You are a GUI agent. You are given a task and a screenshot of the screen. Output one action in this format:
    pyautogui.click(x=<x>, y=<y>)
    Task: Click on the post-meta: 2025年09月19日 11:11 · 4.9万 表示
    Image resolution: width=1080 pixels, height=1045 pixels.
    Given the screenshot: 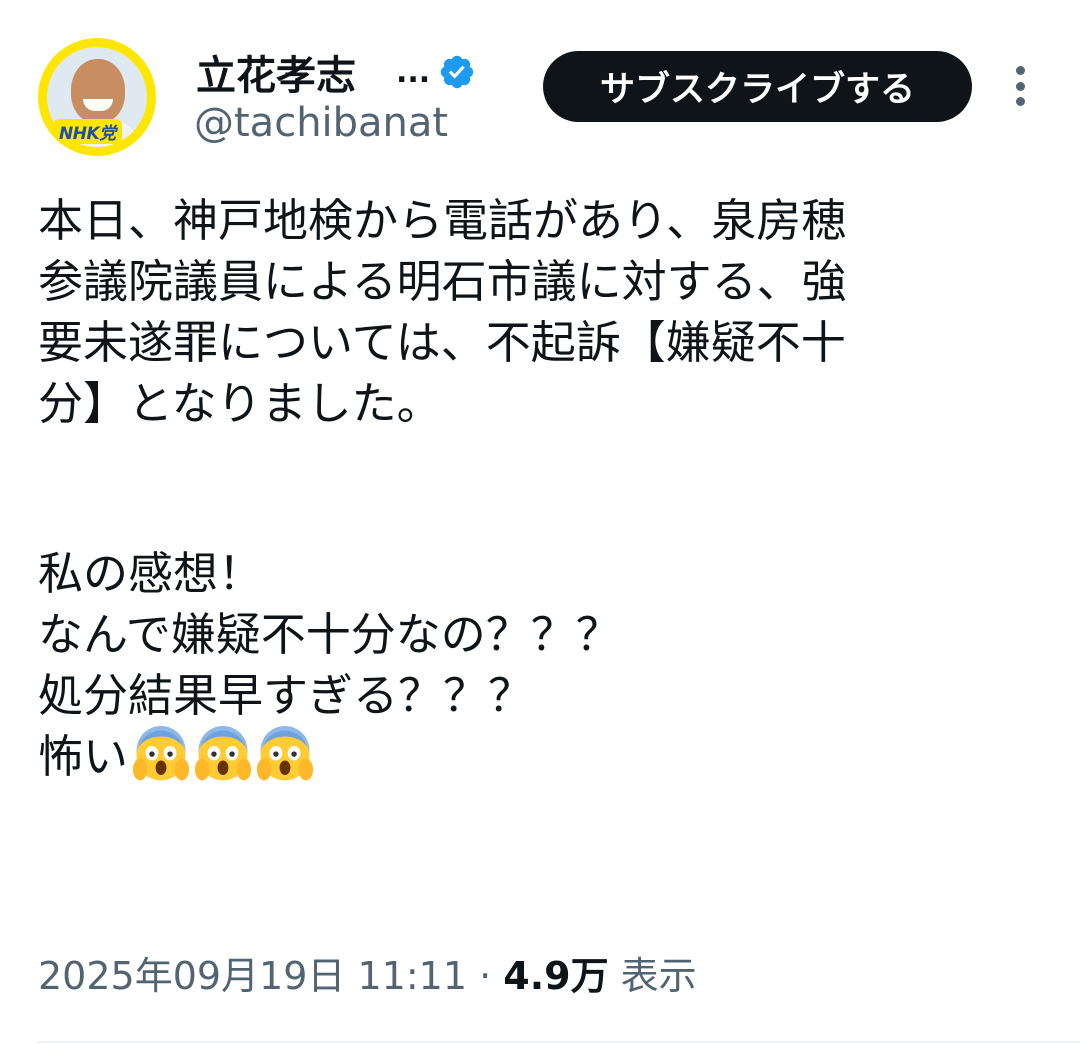 What is the action you would take?
    pyautogui.click(x=367, y=972)
    